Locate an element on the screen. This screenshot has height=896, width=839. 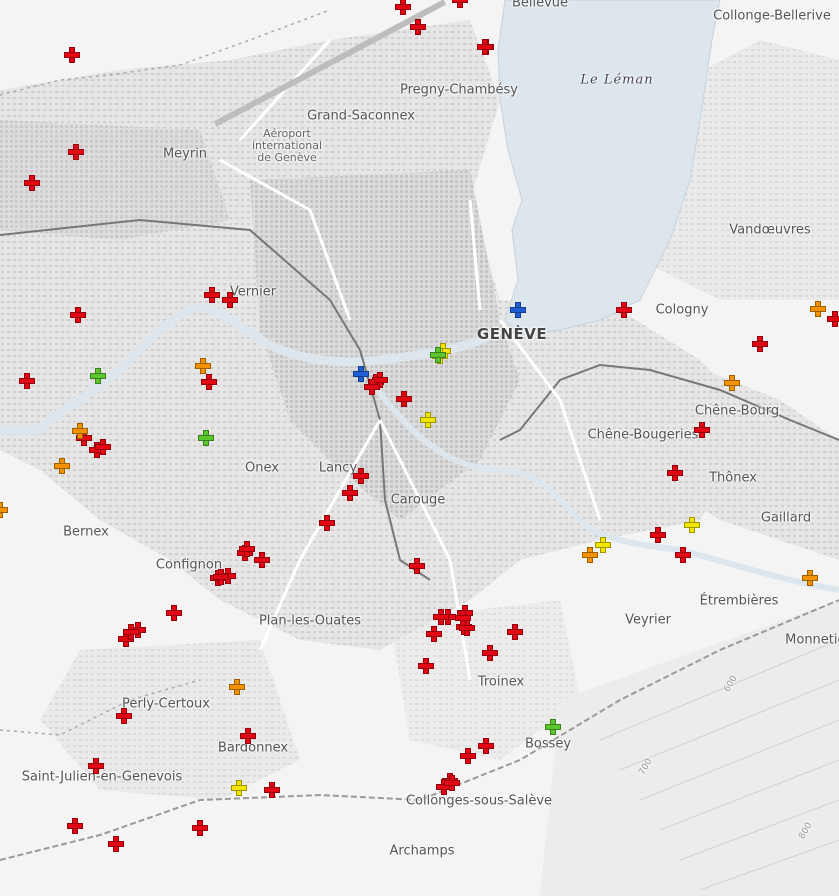
urban-troinex is located at coordinates (485, 680).